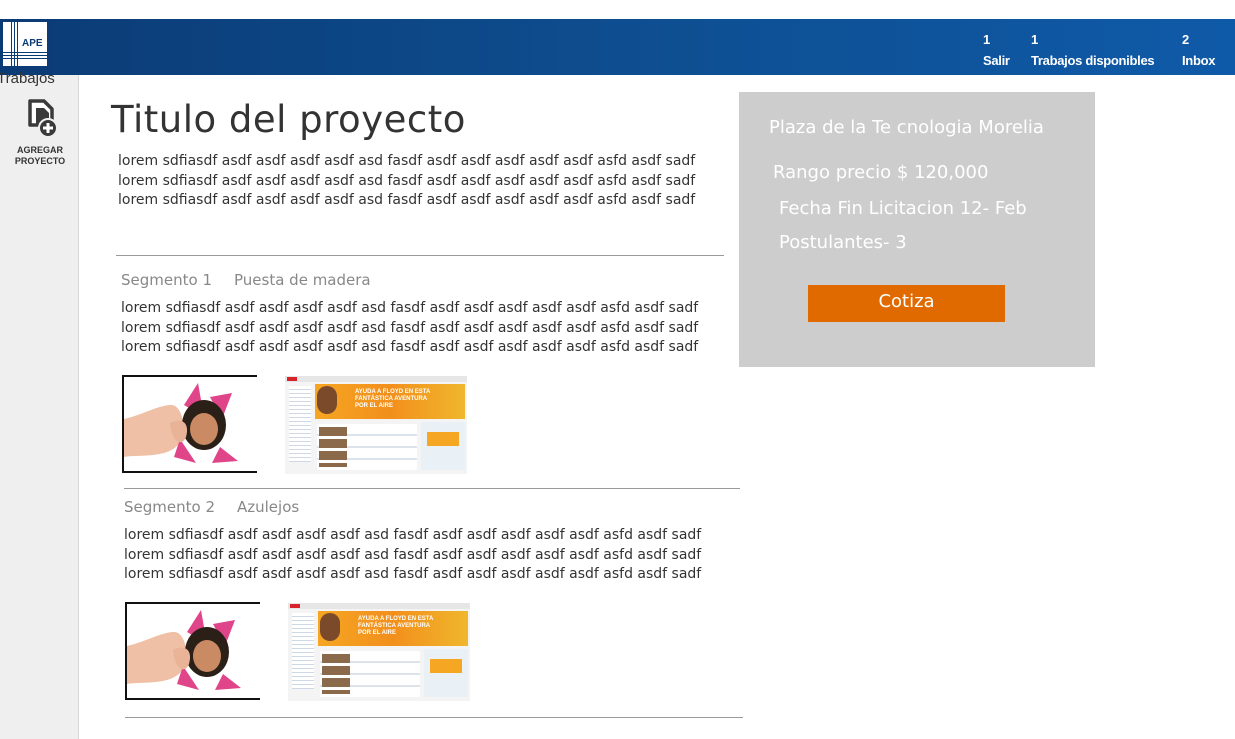 This screenshot has width=1235, height=739. What do you see at coordinates (906, 303) in the screenshot?
I see `cotiza-button: Cotiza` at bounding box center [906, 303].